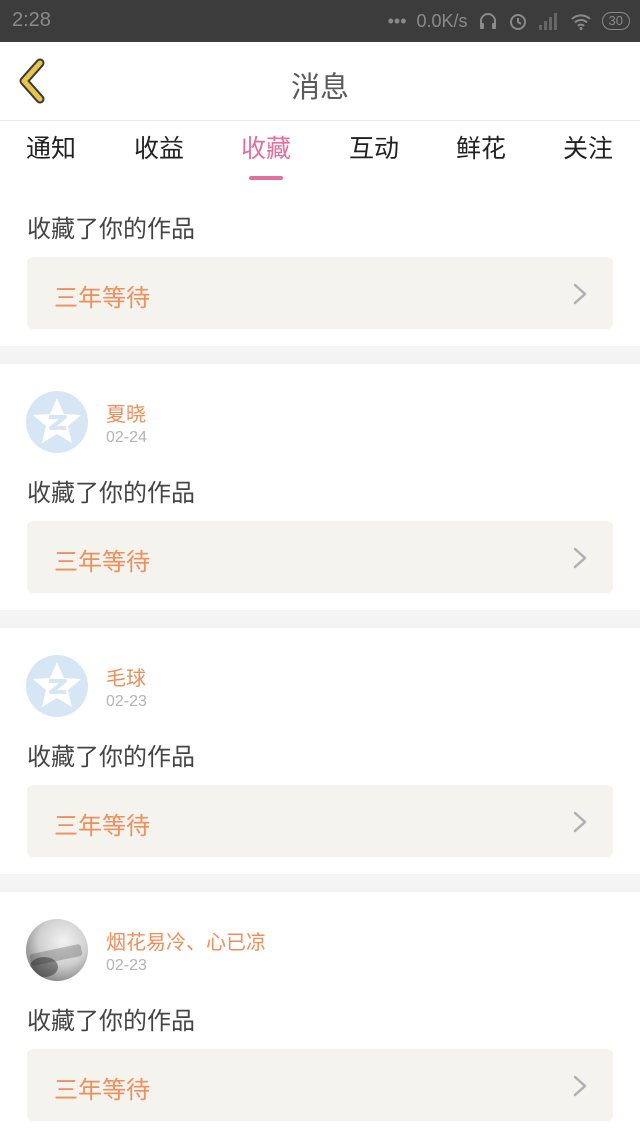 The width and height of the screenshot is (640, 1138). I want to click on tab-label: 通知, so click(50, 148).